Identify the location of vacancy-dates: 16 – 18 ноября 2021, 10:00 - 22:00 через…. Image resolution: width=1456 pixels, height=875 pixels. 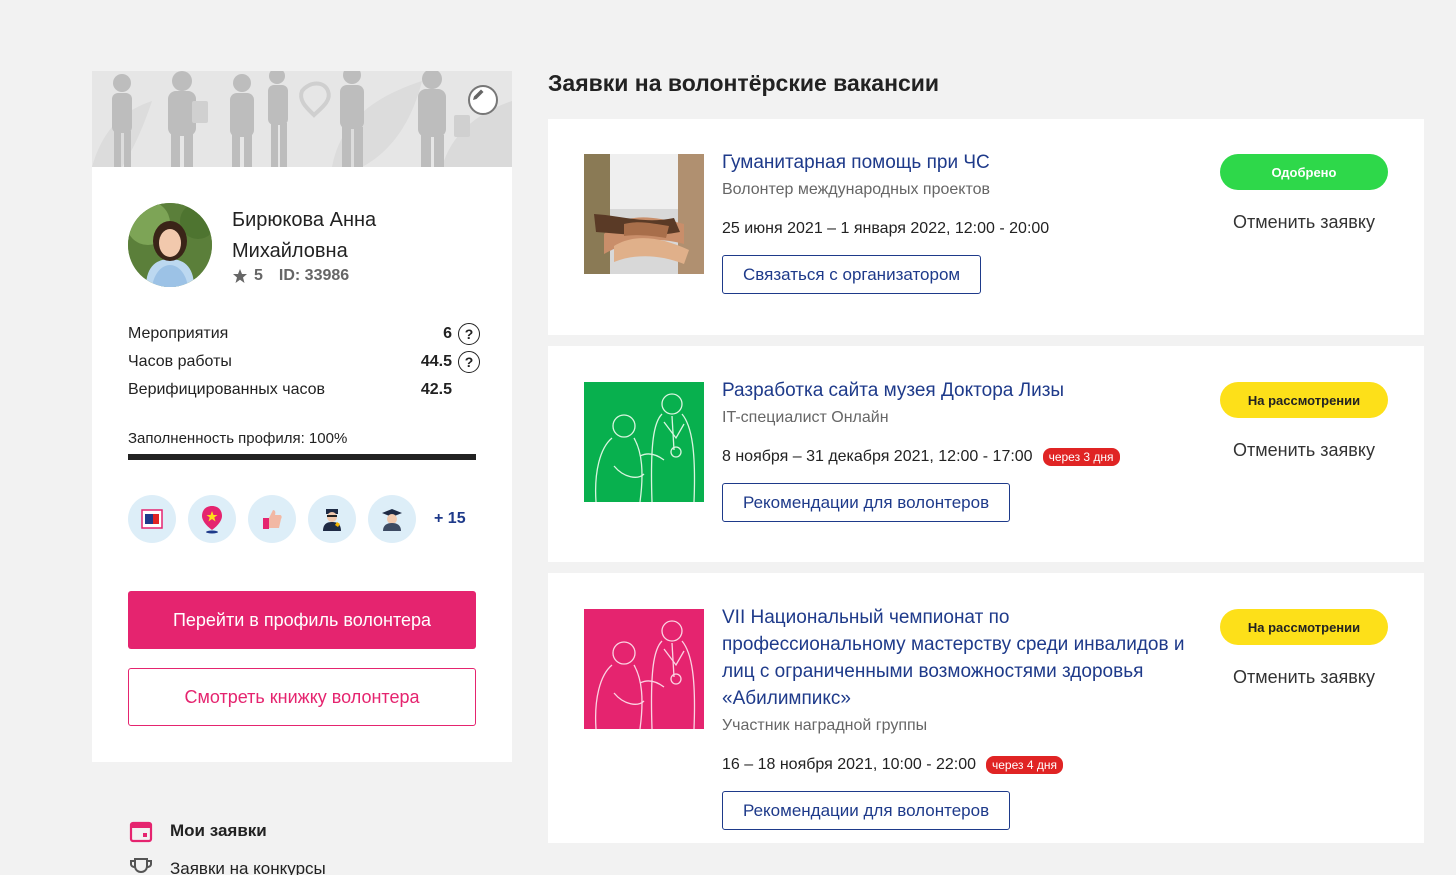
(957, 765).